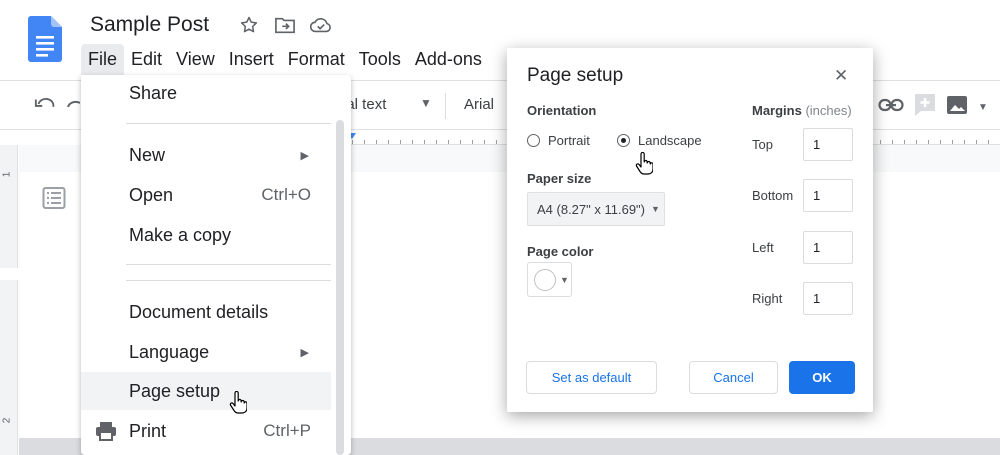  What do you see at coordinates (802, 195) in the screenshot?
I see `margin-bottom-row: Bottom` at bounding box center [802, 195].